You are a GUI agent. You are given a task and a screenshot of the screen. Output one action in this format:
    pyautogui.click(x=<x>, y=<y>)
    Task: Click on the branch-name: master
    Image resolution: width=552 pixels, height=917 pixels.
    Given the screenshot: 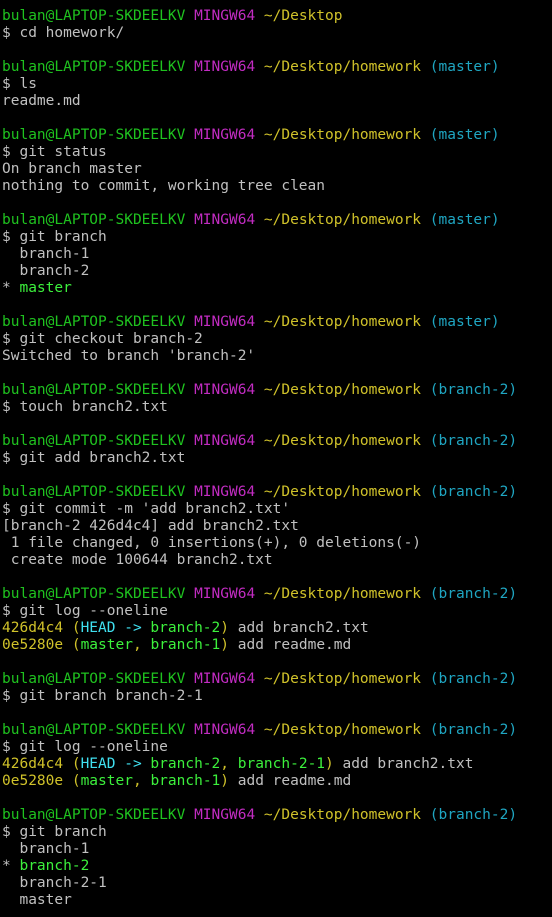 What is the action you would take?
    pyautogui.click(x=106, y=781)
    